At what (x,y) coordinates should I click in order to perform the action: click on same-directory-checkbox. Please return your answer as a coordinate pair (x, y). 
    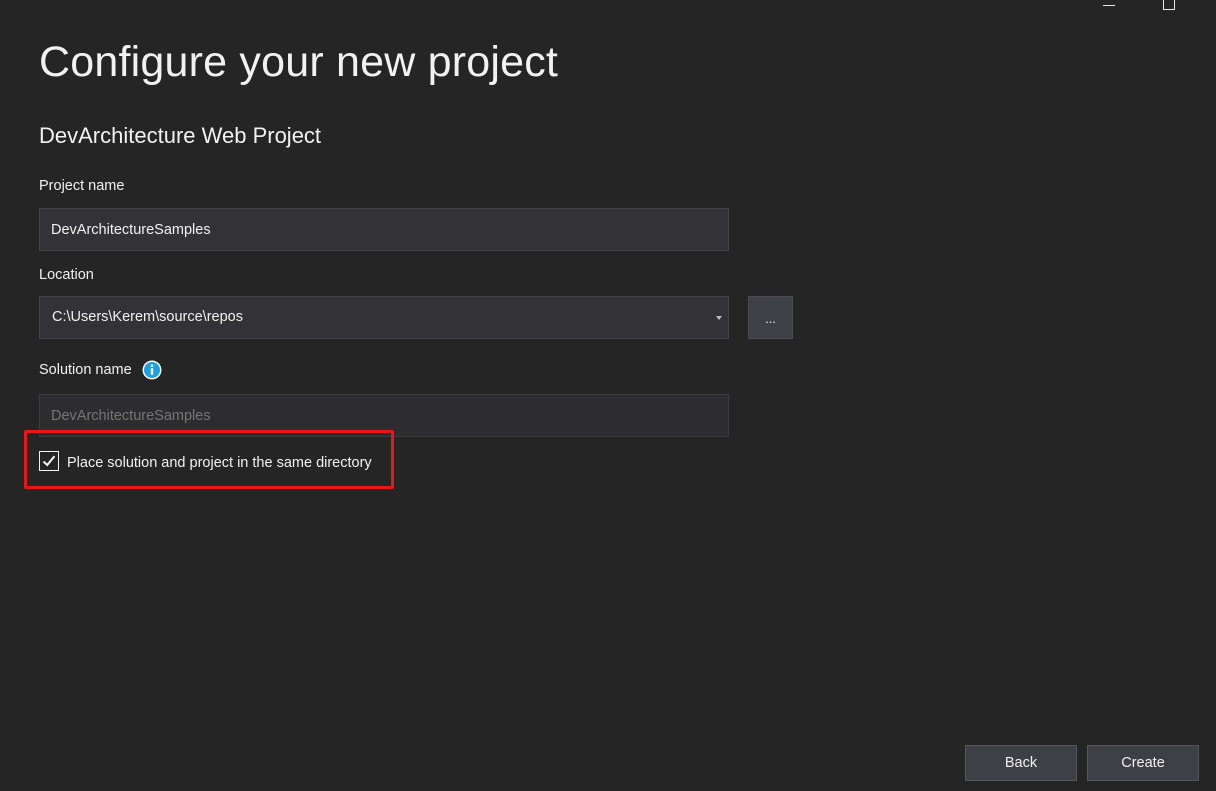
    Looking at the image, I should click on (49, 461).